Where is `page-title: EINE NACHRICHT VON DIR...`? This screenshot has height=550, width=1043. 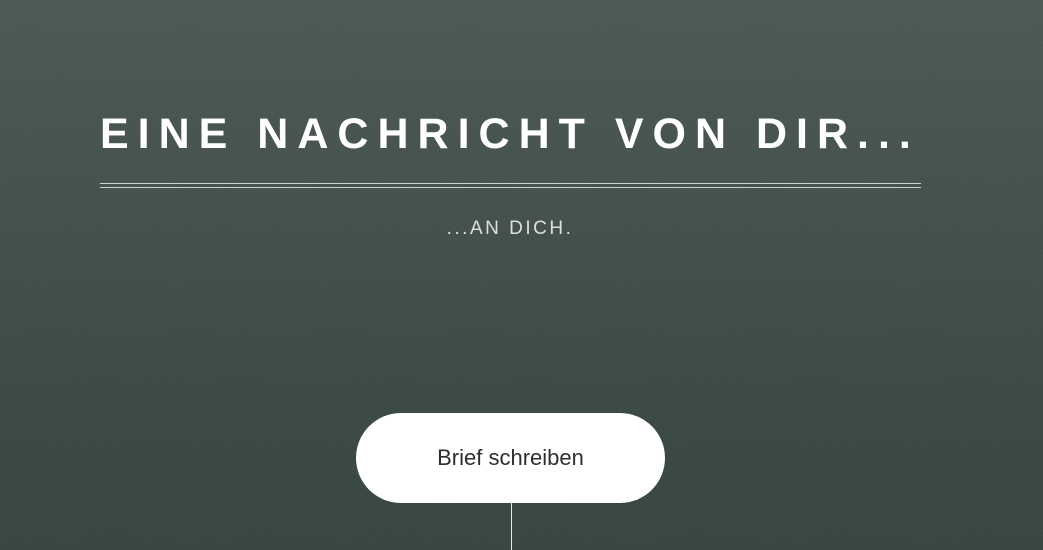
page-title: EINE NACHRICHT VON DIR... is located at coordinates (510, 134).